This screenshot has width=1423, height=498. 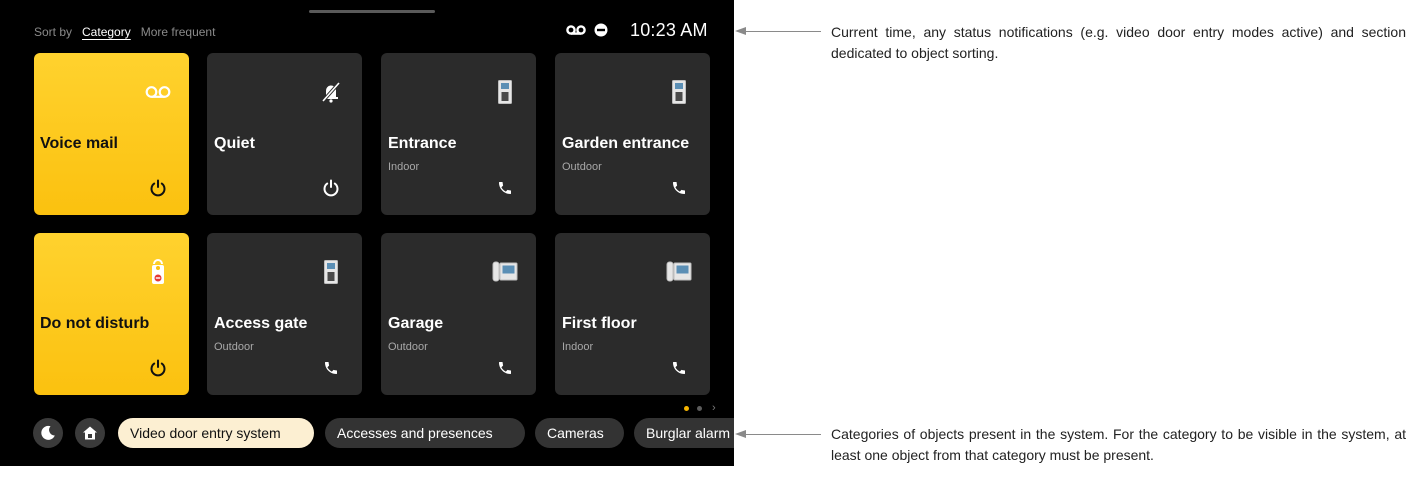 What do you see at coordinates (111, 134) in the screenshot?
I see `tile-voice-mail: Voice mail` at bounding box center [111, 134].